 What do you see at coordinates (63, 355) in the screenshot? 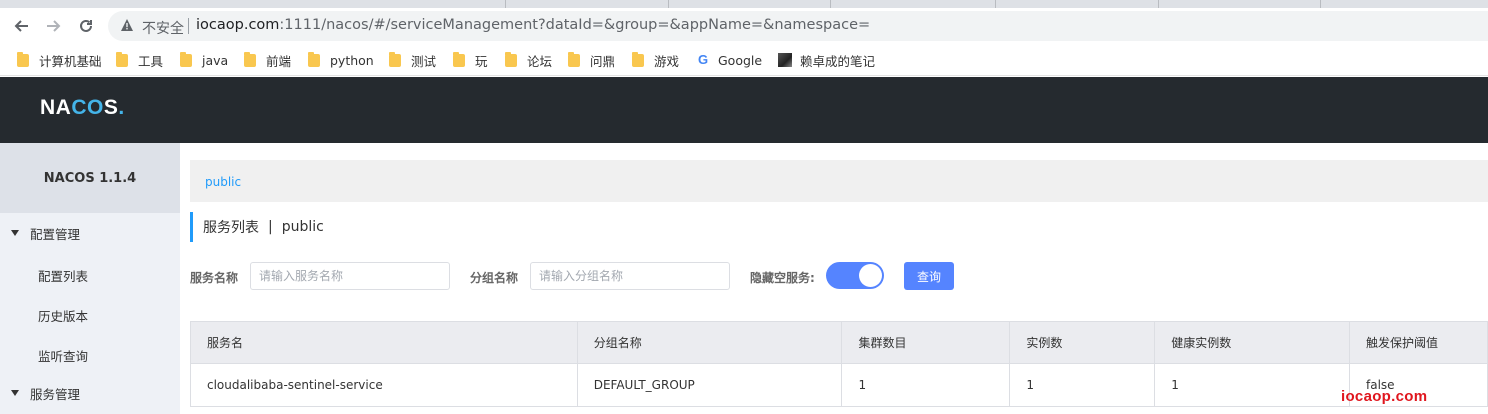
I see `sidebar-item-listener-query: 监听查询` at bounding box center [63, 355].